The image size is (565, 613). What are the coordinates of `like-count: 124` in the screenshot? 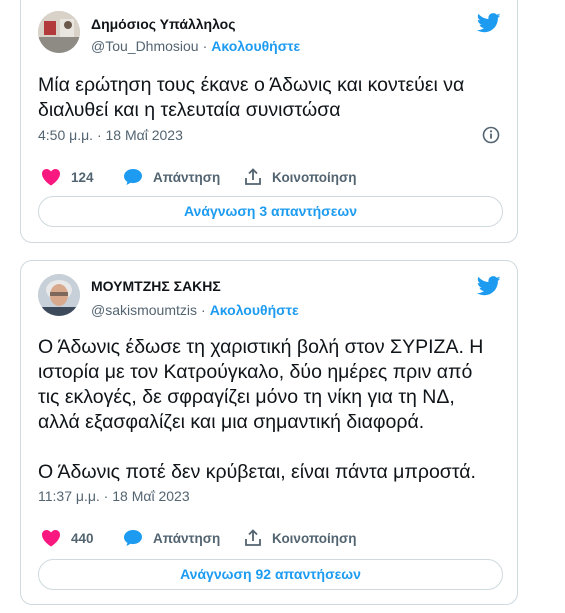 It's located at (82, 177).